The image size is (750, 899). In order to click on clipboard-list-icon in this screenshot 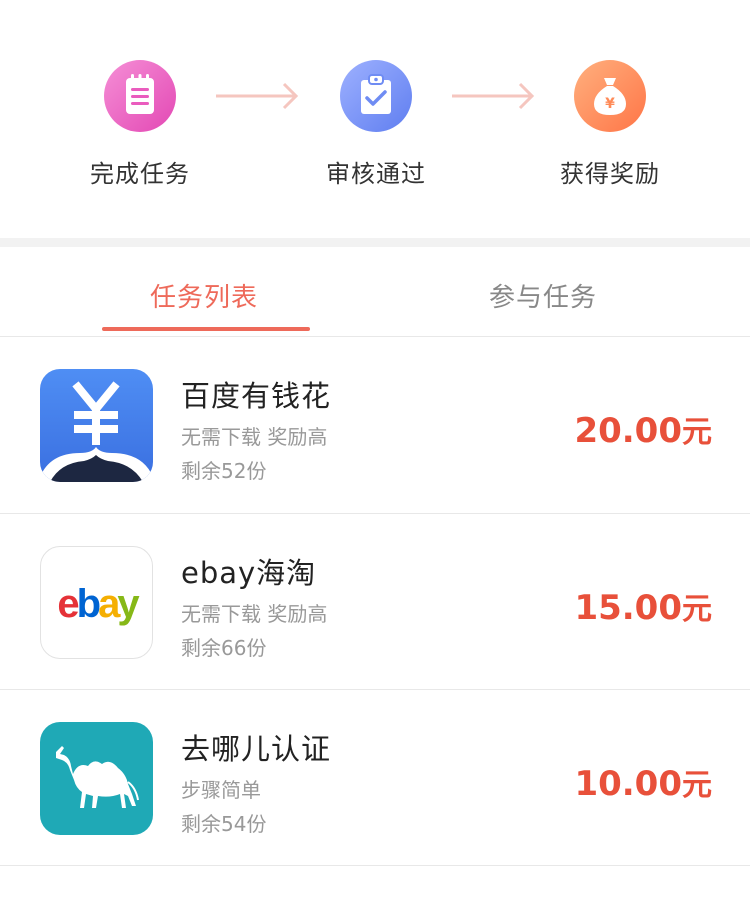, I will do `click(140, 96)`.